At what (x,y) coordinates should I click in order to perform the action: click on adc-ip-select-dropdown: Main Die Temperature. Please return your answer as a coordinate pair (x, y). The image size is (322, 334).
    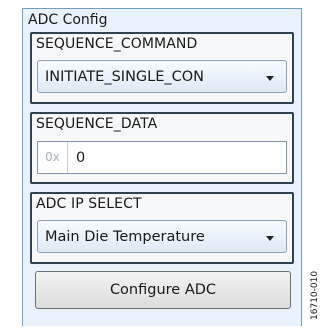
    Looking at the image, I should click on (162, 236).